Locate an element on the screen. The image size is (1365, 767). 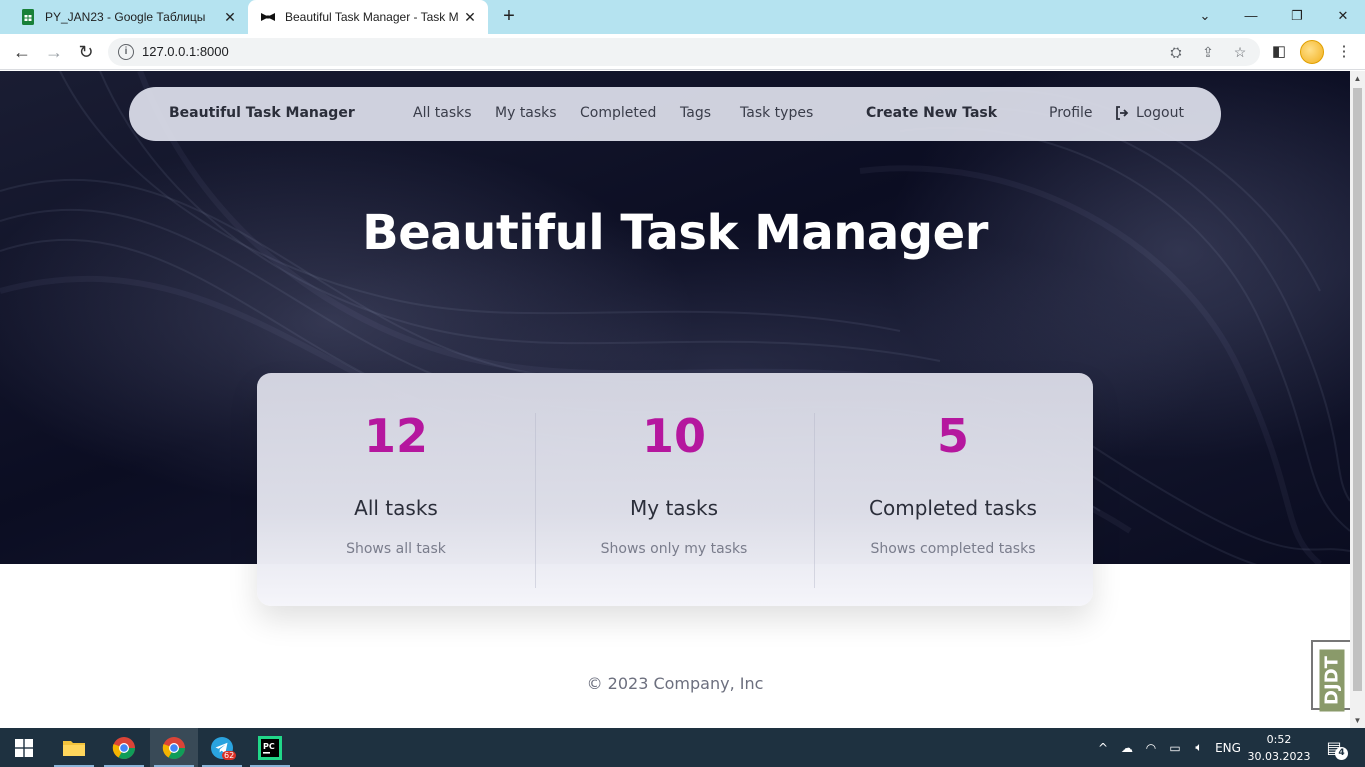
address-bar: i 127.0.0.1:8000 ⛭ ⇪ ☆ is located at coordinates (684, 52).